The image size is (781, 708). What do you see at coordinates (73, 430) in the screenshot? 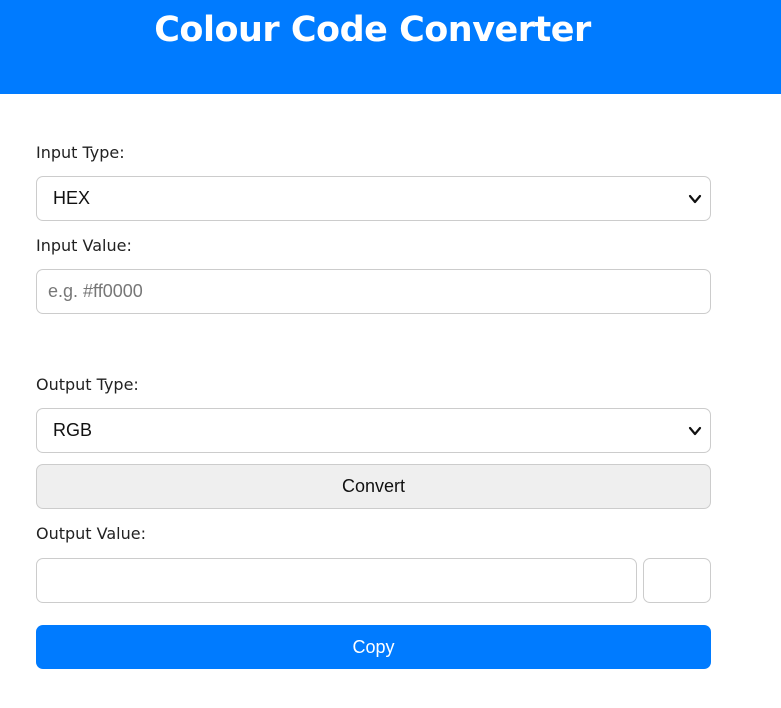
I see `output-type-selected-value: RGB` at bounding box center [73, 430].